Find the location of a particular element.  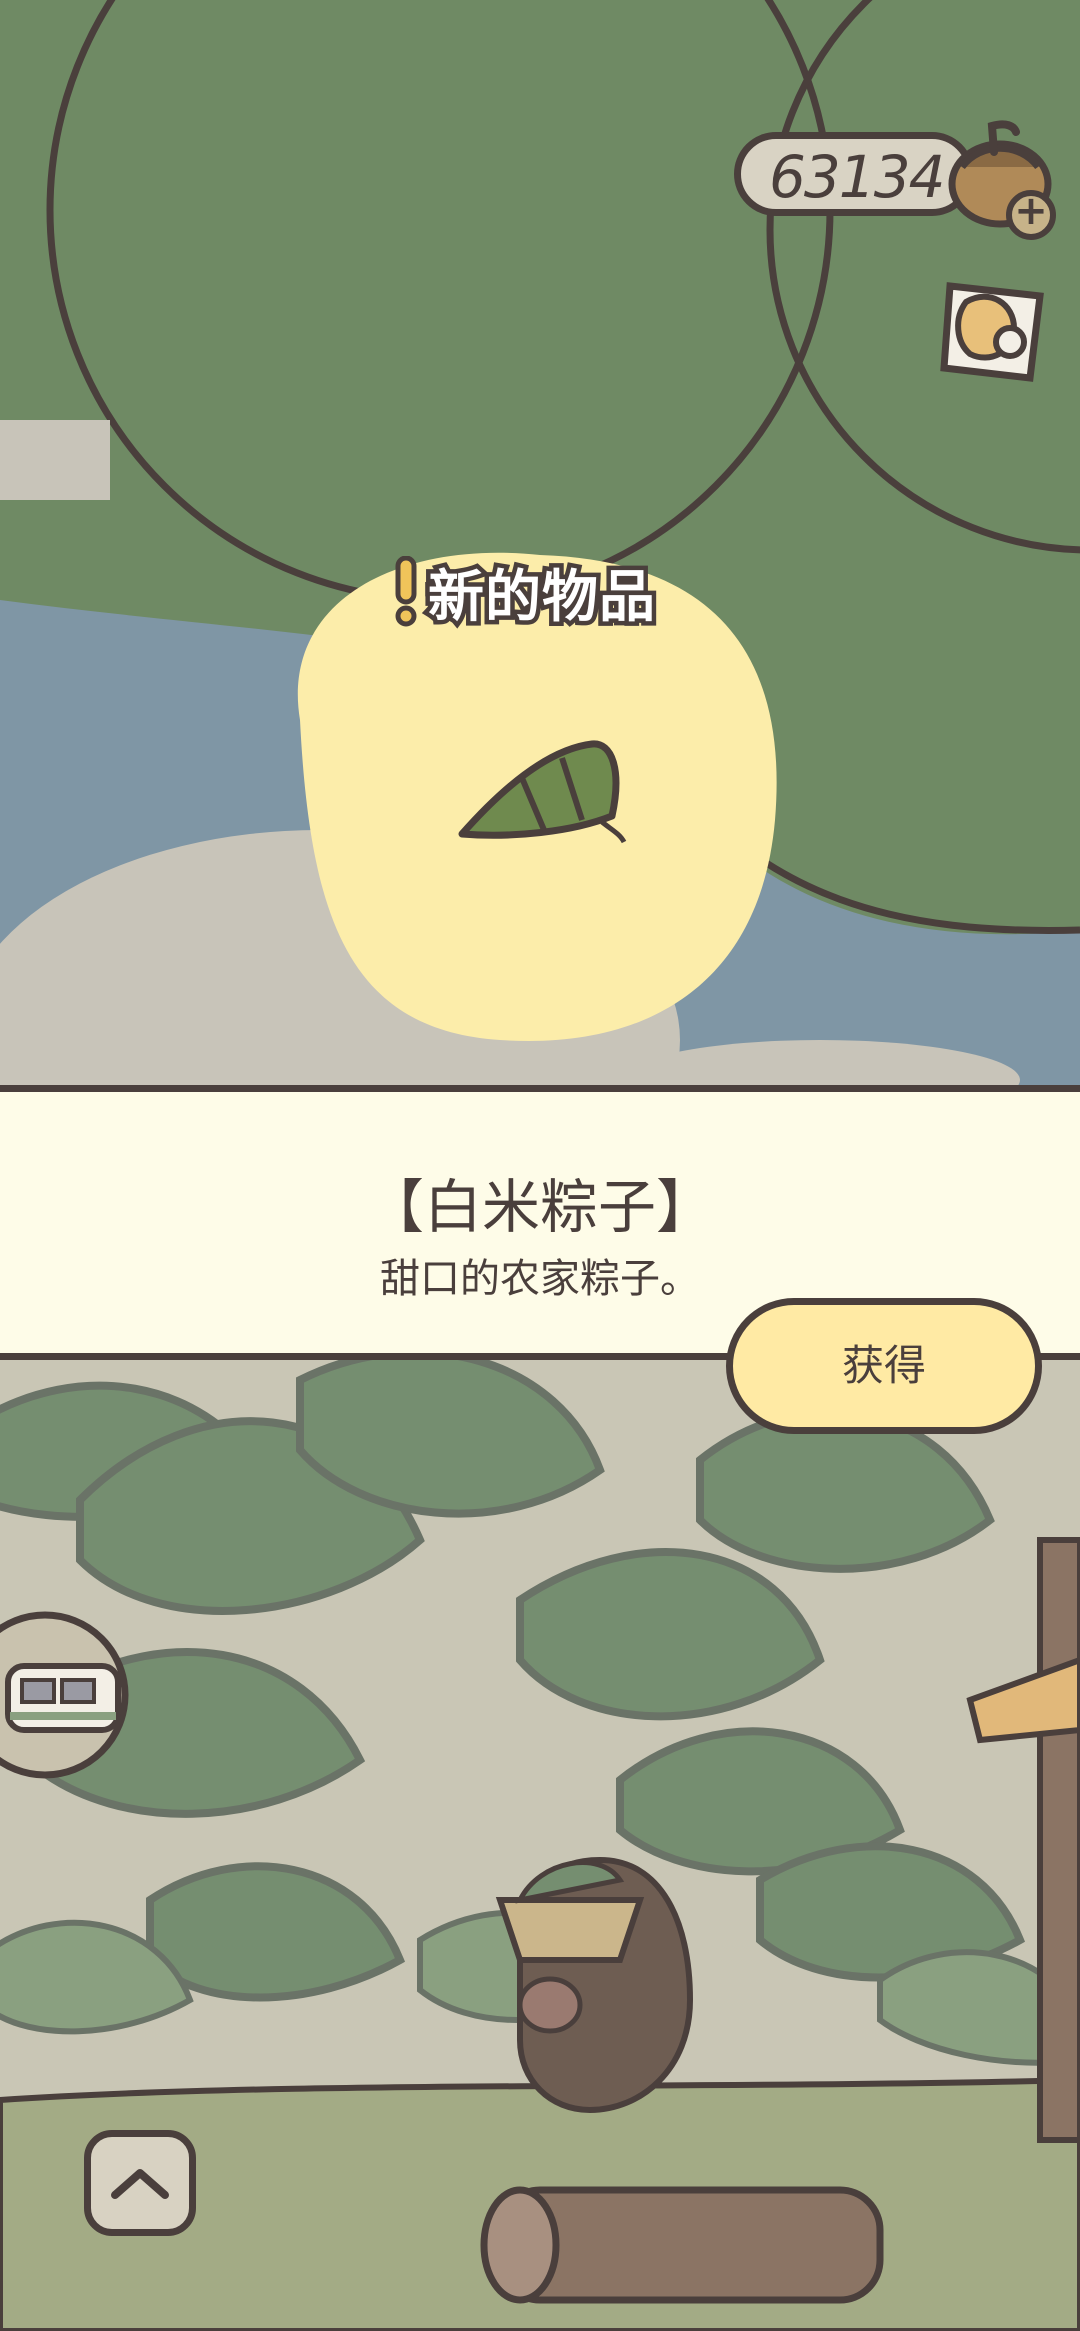

train-icon is located at coordinates (65, 1695).